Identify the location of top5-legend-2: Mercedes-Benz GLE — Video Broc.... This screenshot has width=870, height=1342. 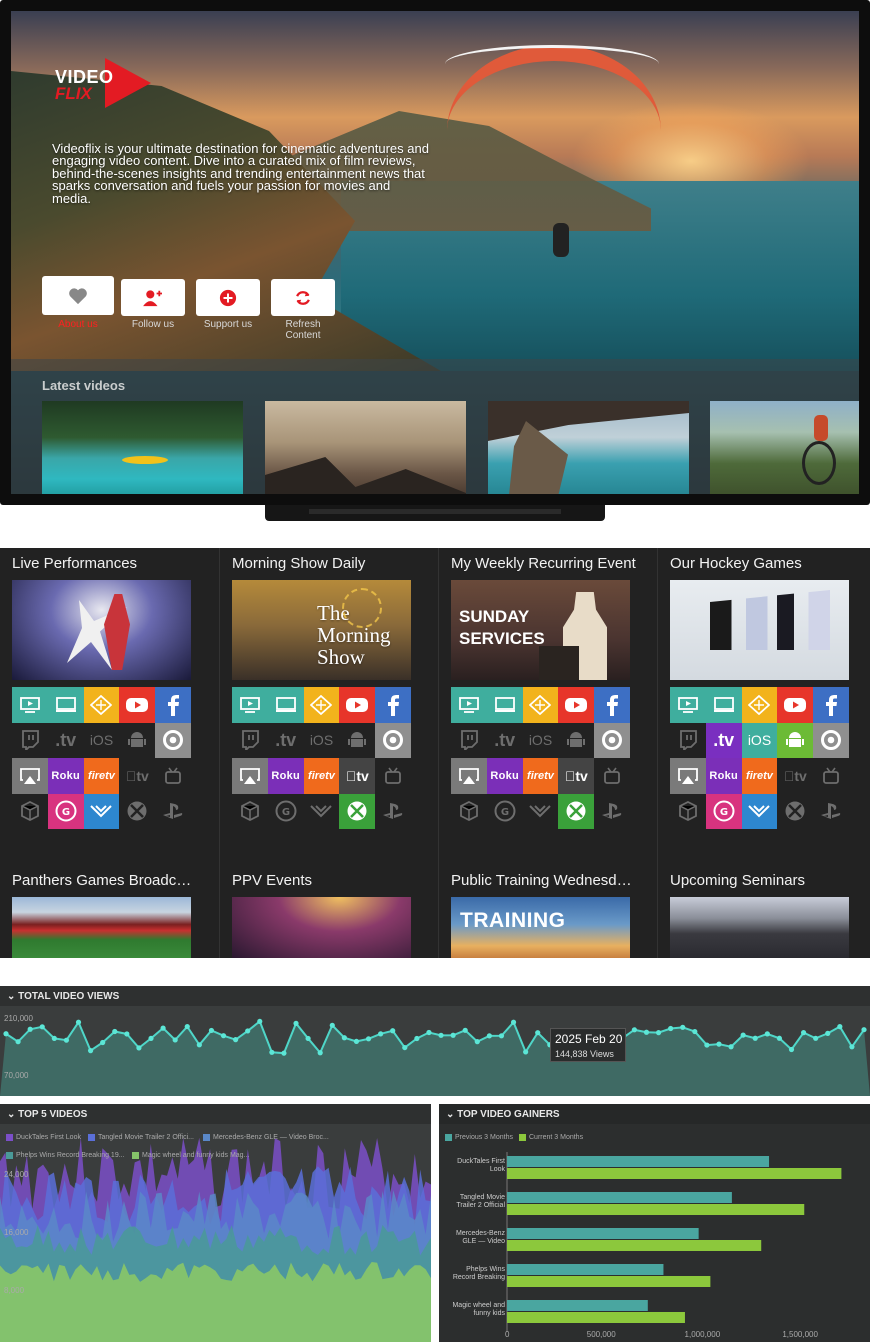
(266, 1137).